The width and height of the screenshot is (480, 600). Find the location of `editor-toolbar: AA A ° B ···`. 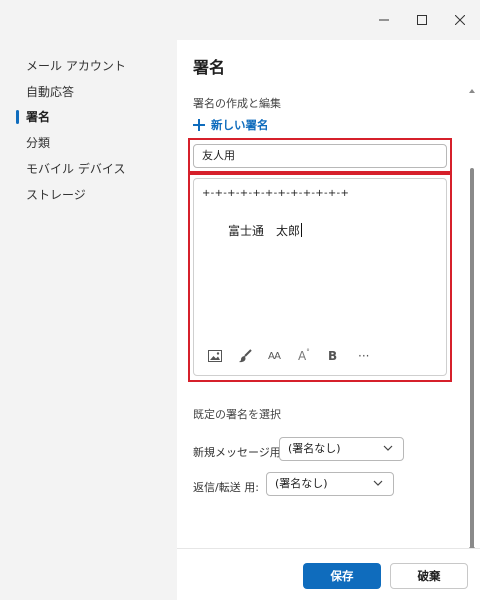

editor-toolbar: AA A ° B ··· is located at coordinates (298, 356).